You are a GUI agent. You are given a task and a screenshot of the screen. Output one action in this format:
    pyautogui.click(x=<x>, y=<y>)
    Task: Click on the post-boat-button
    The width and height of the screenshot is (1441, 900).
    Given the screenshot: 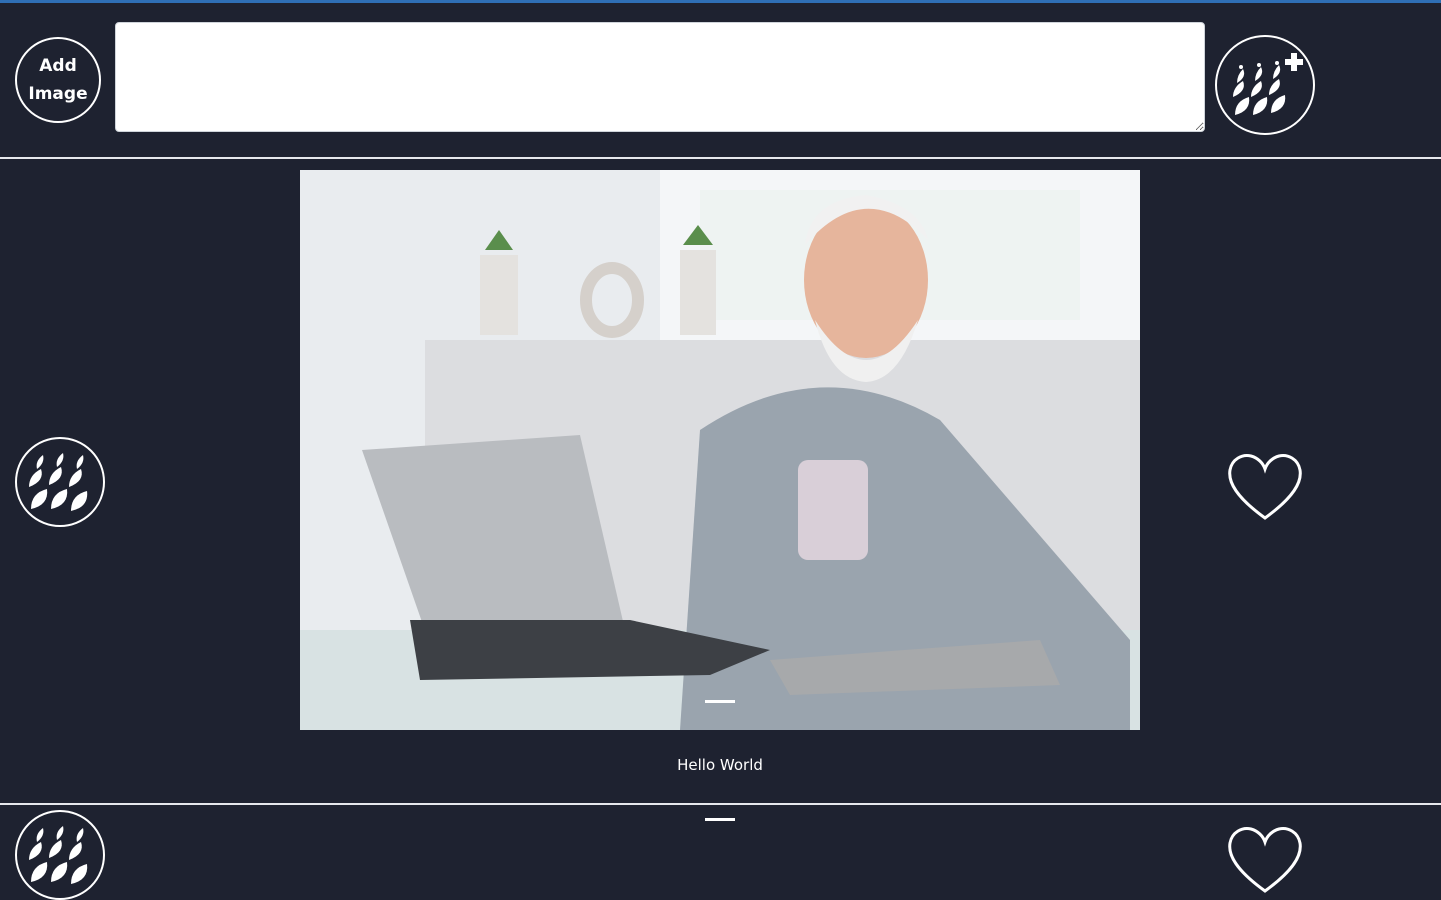 What is the action you would take?
    pyautogui.click(x=60, y=482)
    